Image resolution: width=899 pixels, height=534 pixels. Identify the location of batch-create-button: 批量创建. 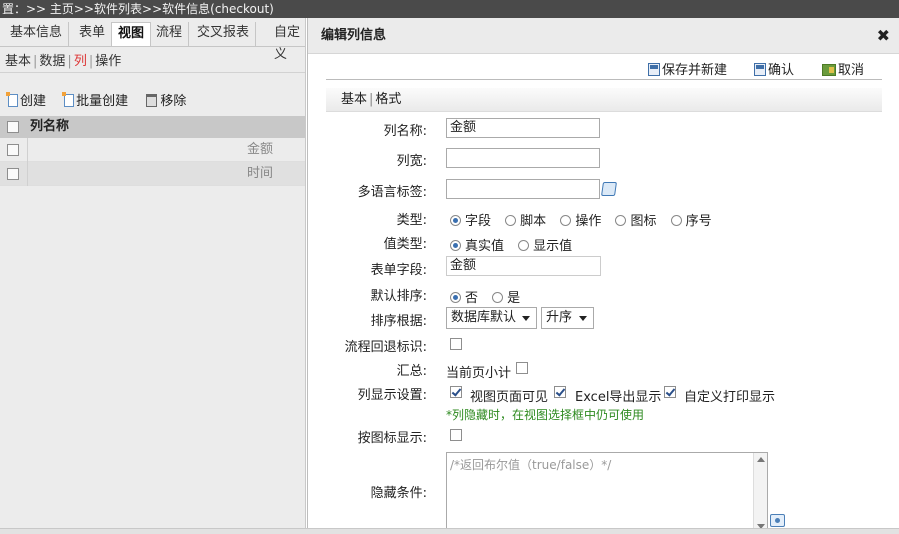
(95, 99).